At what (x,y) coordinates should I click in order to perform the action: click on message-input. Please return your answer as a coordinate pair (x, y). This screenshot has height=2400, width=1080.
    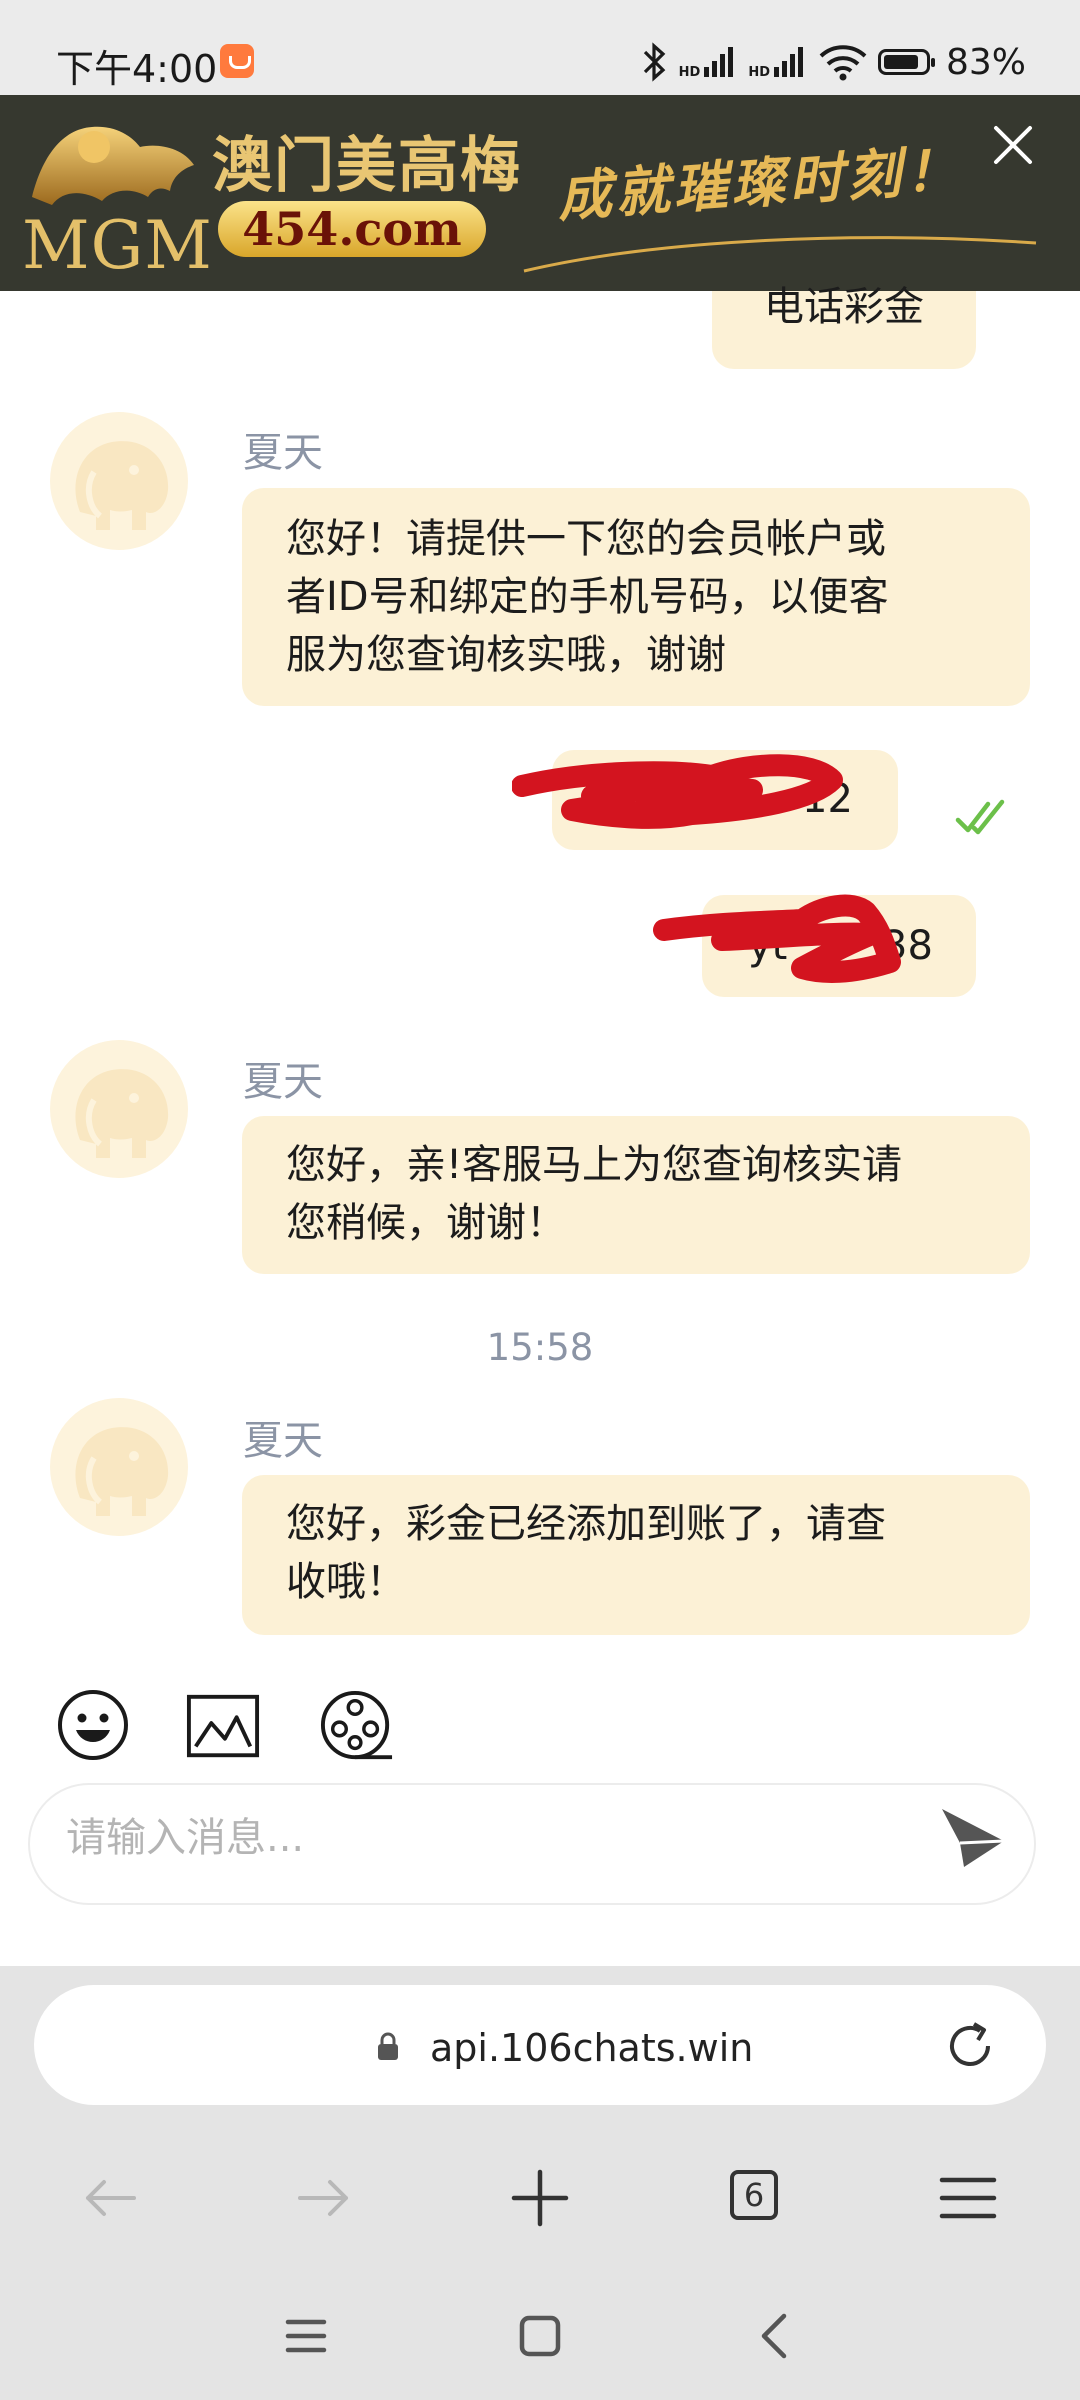
    Looking at the image, I should click on (466, 1838).